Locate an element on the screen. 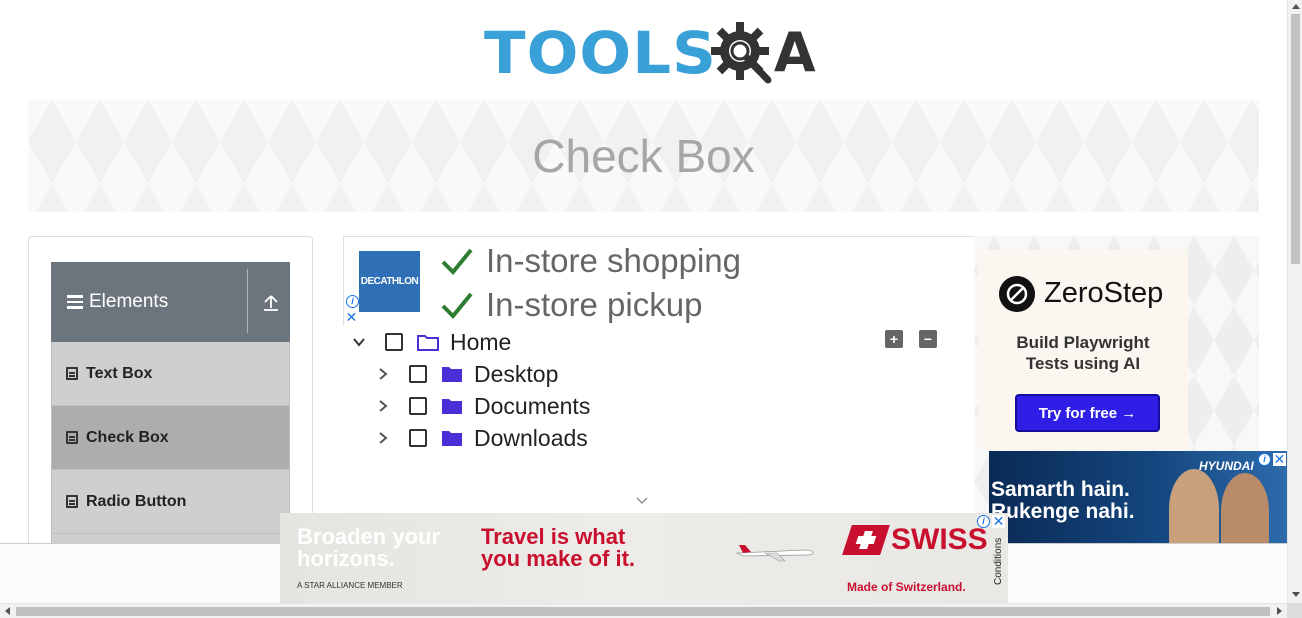 The image size is (1302, 618). vertical-scrollbar is located at coordinates (1294, 301).